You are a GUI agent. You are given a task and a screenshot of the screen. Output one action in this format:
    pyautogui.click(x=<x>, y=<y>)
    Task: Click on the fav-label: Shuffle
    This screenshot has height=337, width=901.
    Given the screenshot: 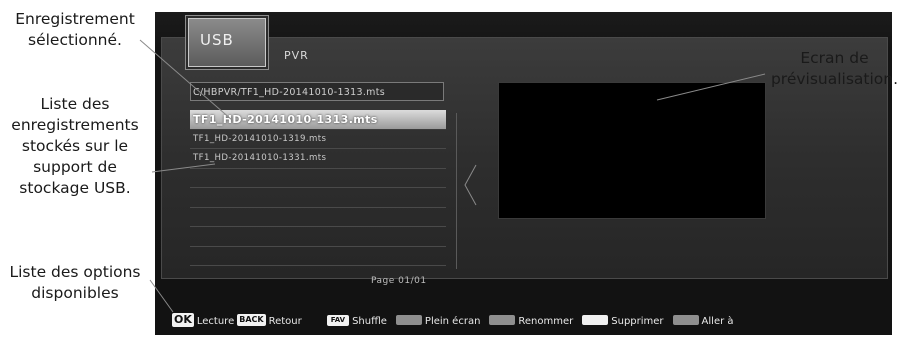 What is the action you would take?
    pyautogui.click(x=369, y=321)
    